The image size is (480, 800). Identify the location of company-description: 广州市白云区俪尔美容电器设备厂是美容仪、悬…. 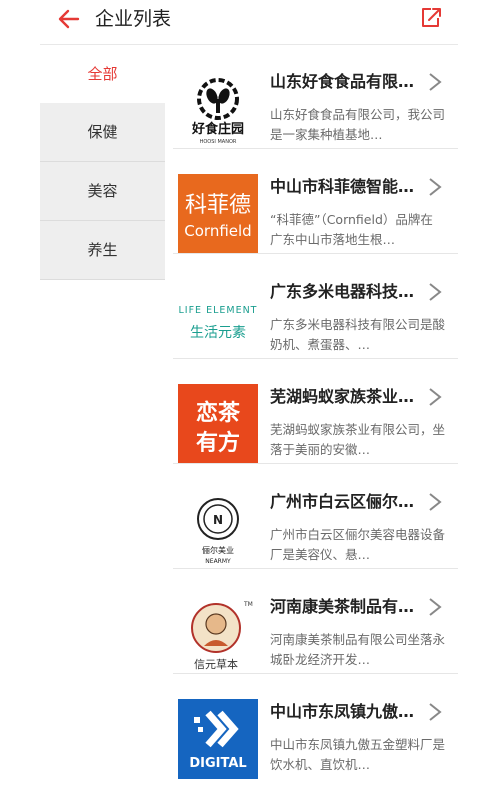
(357, 544).